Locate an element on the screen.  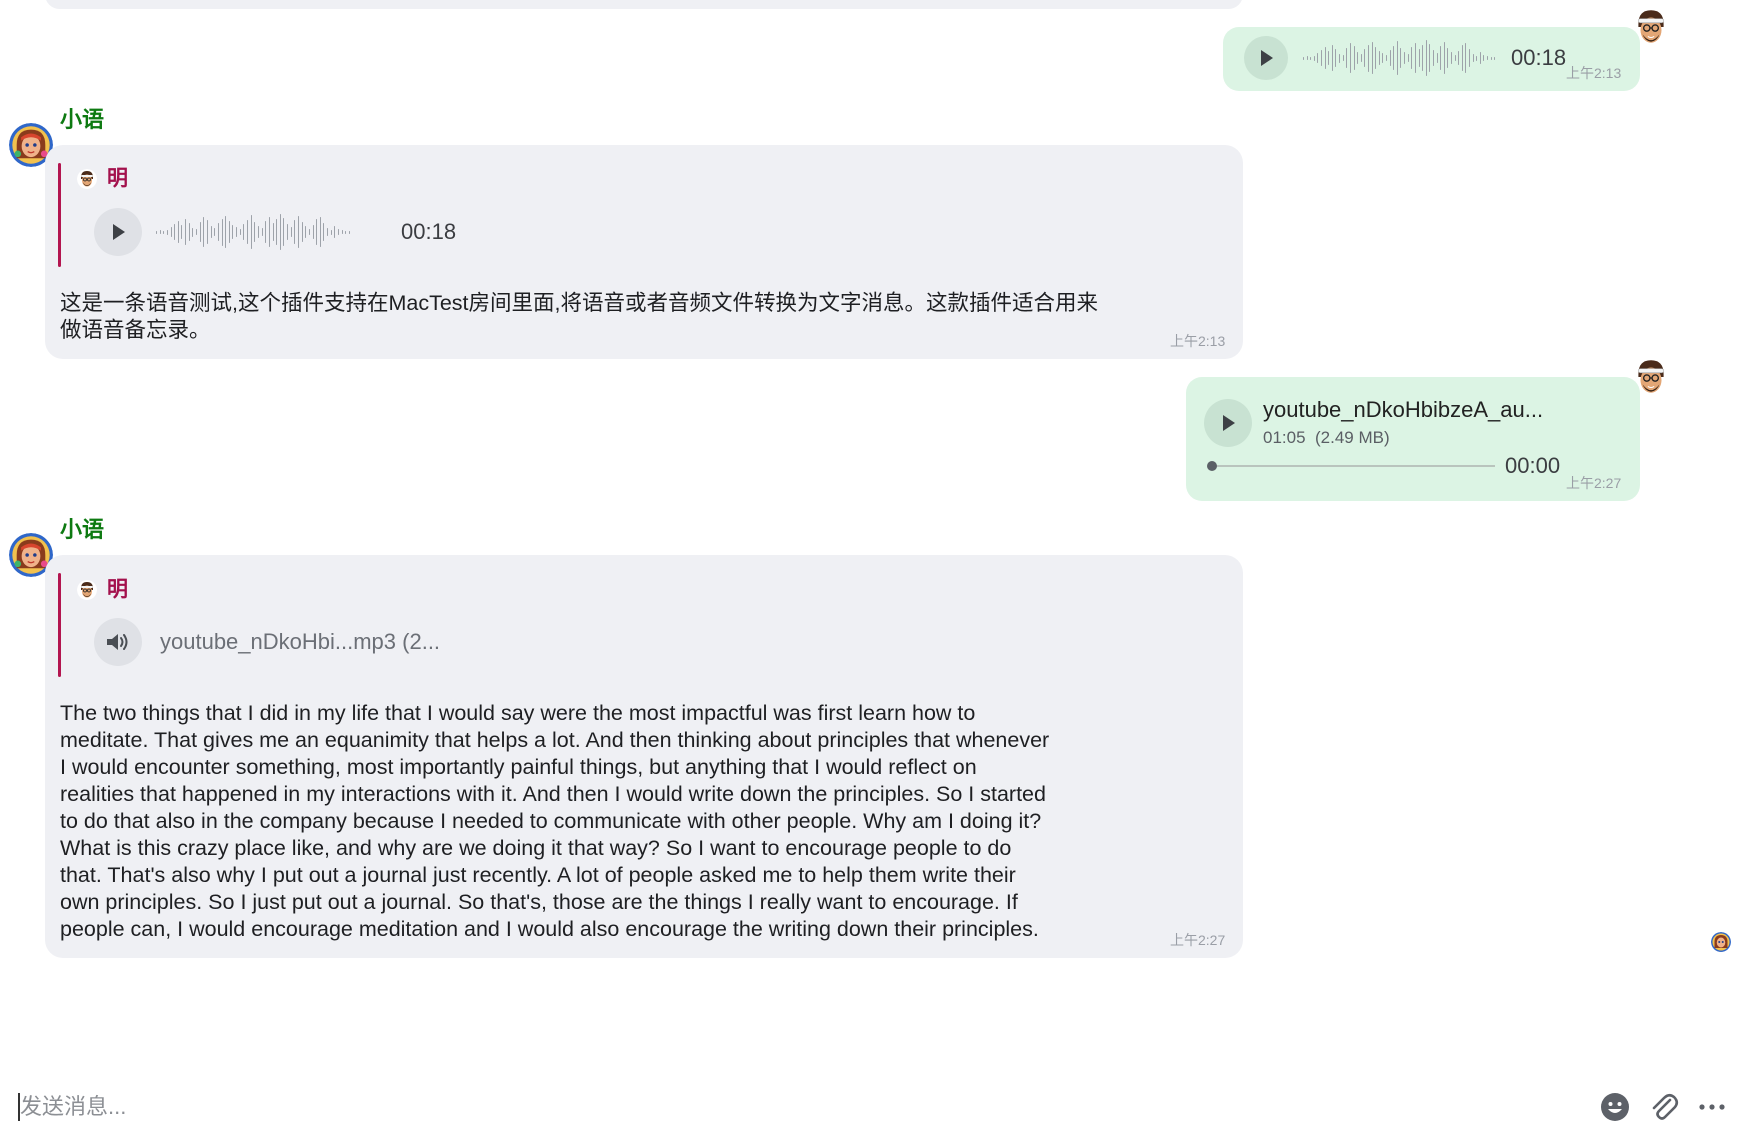
speaker-icon is located at coordinates (117, 642).